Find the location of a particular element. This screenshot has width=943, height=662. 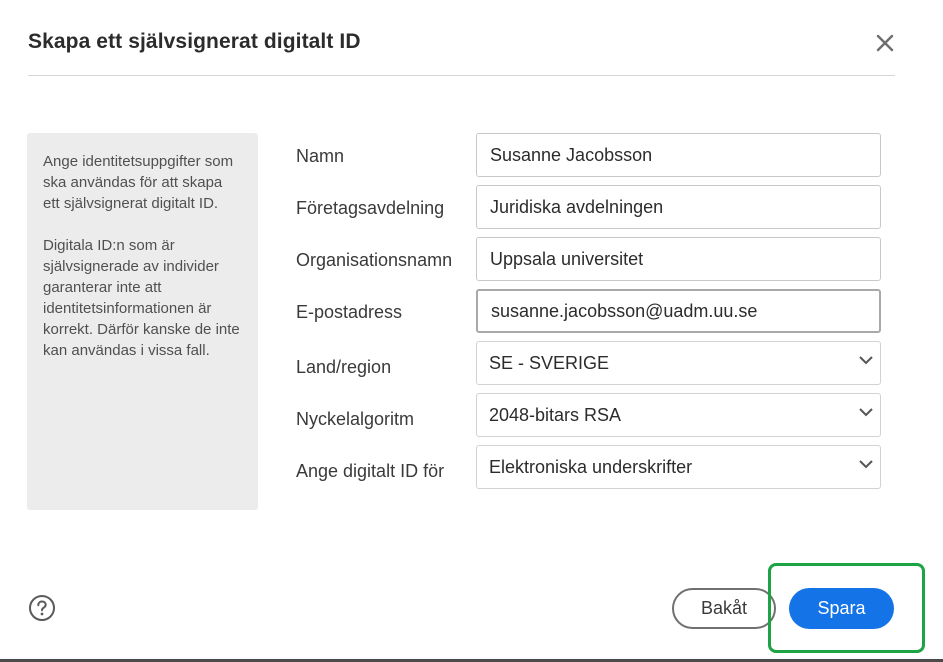

form-row-key-algorithm: Nyckelalgoritm 2048-bitars RSA is located at coordinates (589, 415).